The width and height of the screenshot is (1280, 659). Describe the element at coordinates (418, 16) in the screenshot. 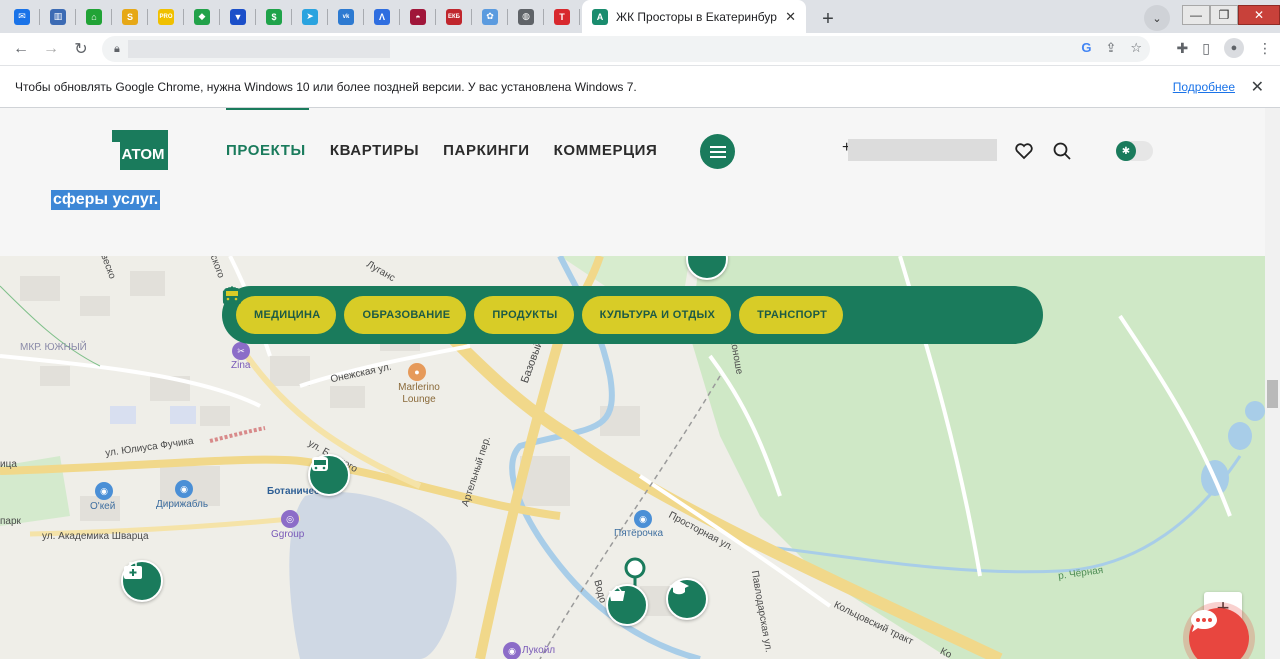

I see `pinned-tab: ◓` at that location.